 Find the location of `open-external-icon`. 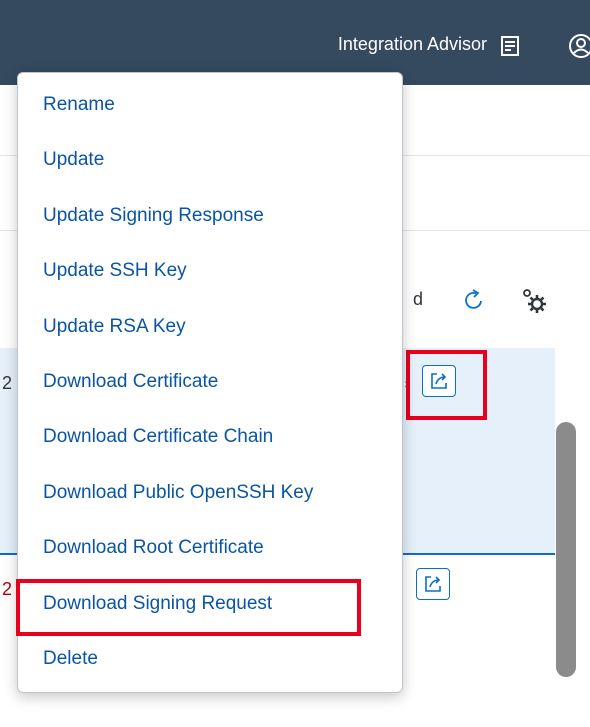

open-external-icon is located at coordinates (433, 584).